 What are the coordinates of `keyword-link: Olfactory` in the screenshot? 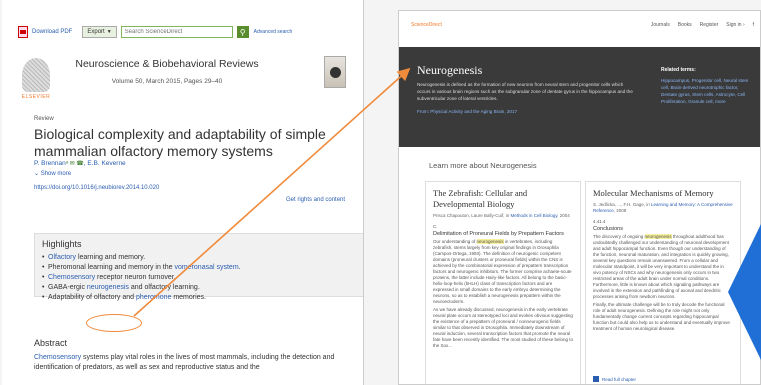 It's located at (62, 257).